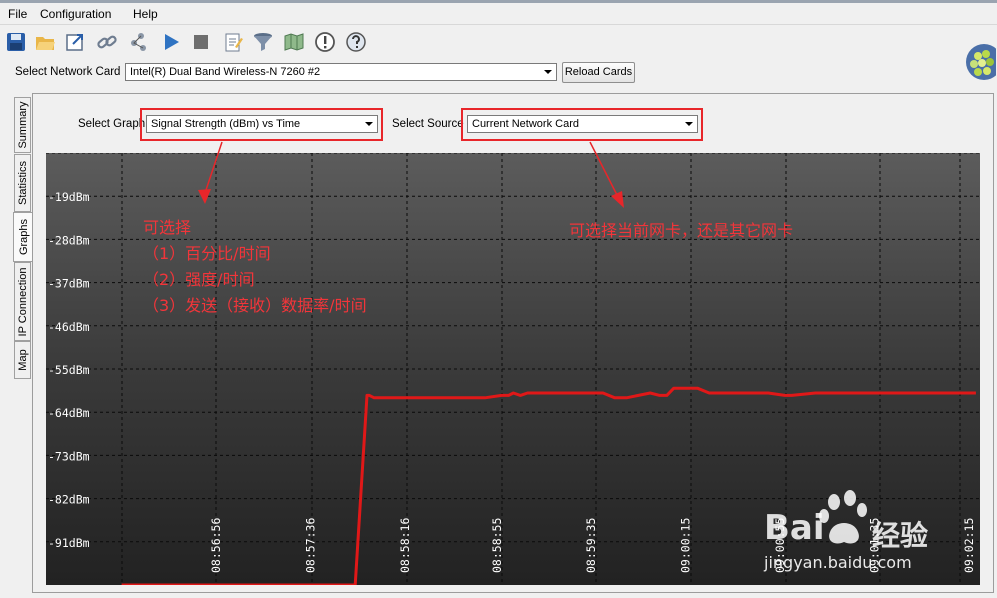 This screenshot has height=598, width=997. Describe the element at coordinates (838, 562) in the screenshot. I see `watermark-url: jingyan.baidu.com` at that location.